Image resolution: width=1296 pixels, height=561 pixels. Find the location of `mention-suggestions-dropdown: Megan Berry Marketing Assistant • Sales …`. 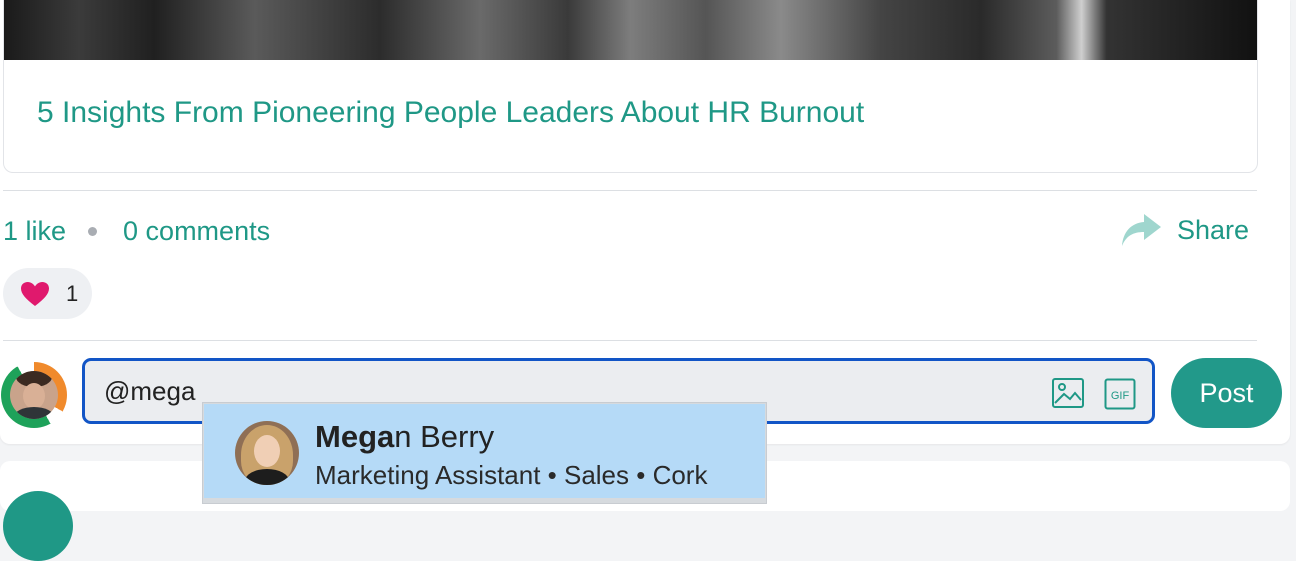

mention-suggestions-dropdown: Megan Berry Marketing Assistant • Sales … is located at coordinates (484, 453).